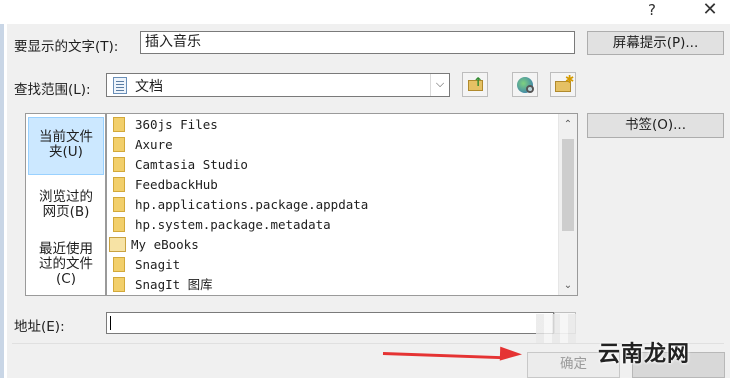 The height and width of the screenshot is (378, 730). I want to click on file-name: FeedbackHub, so click(176, 184).